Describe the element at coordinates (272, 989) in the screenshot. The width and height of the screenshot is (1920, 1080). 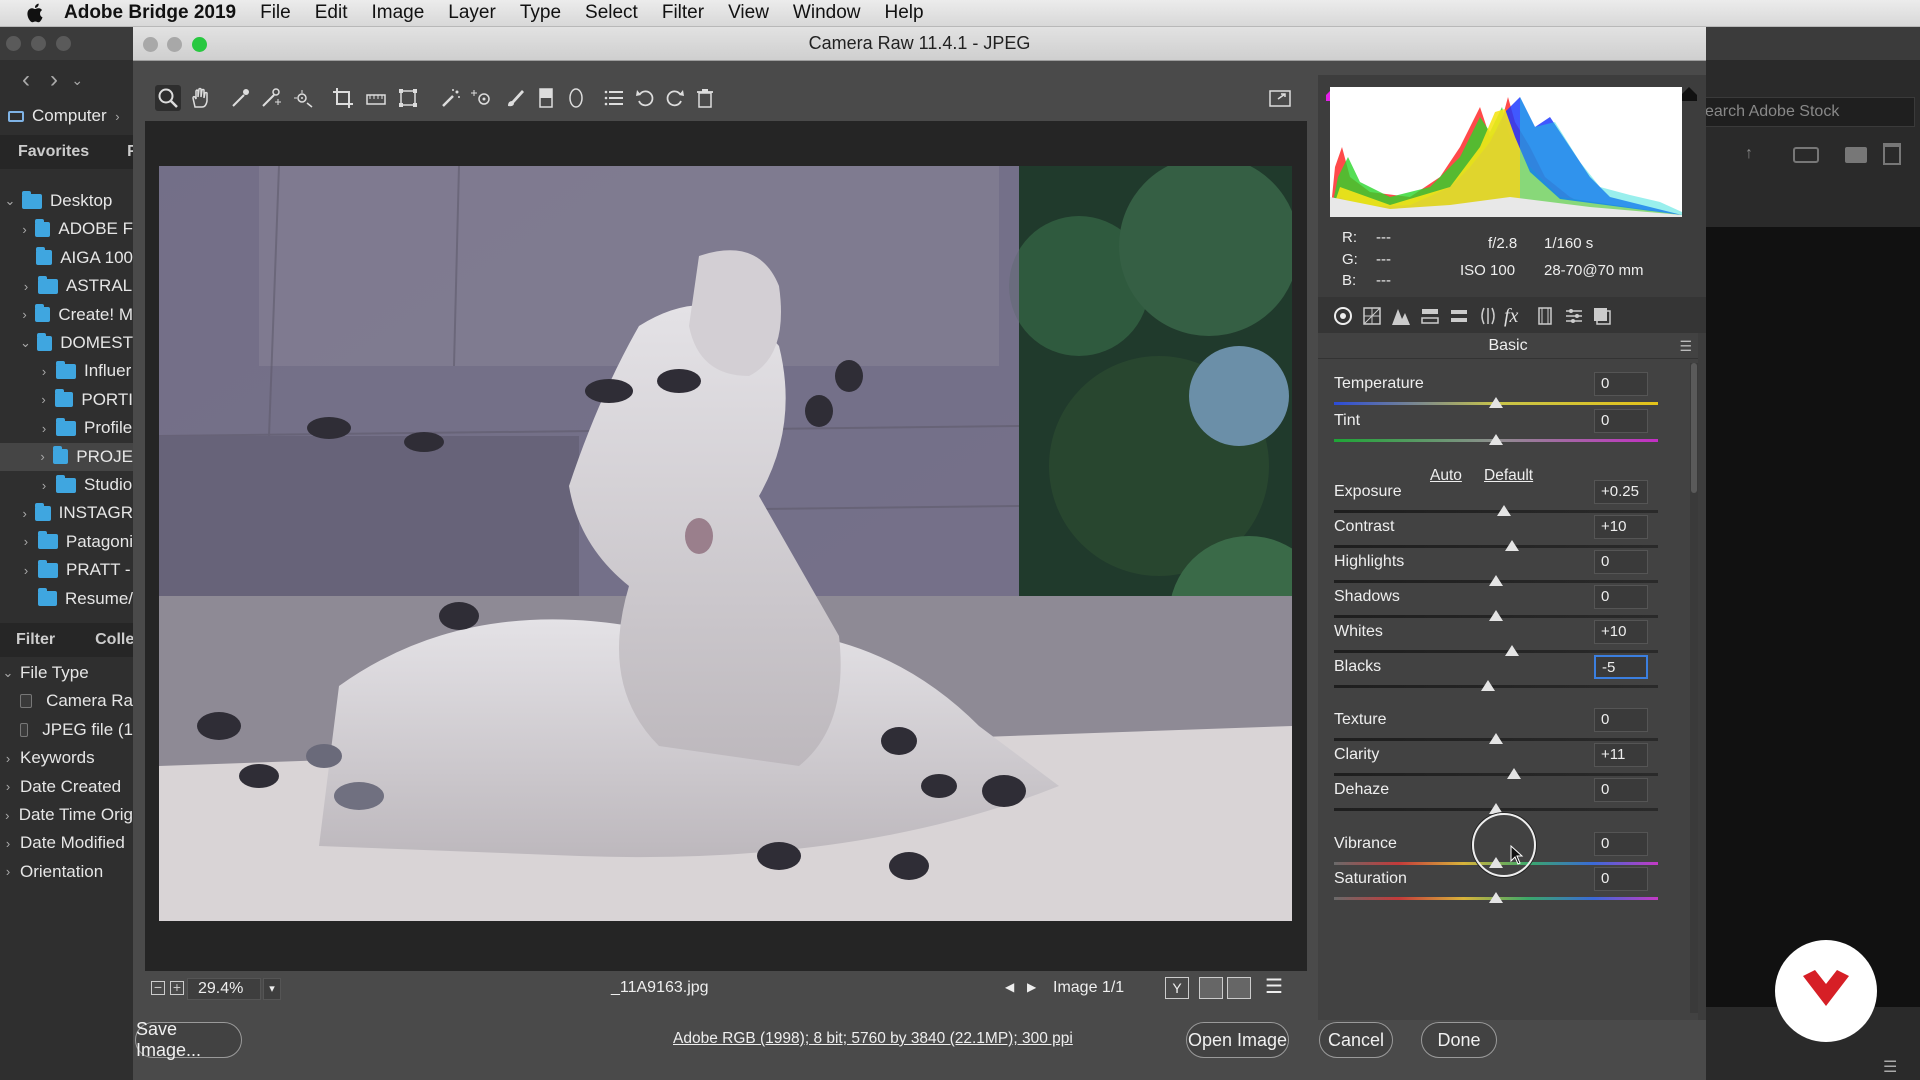
I see `chevron-down-icon: ▾` at that location.